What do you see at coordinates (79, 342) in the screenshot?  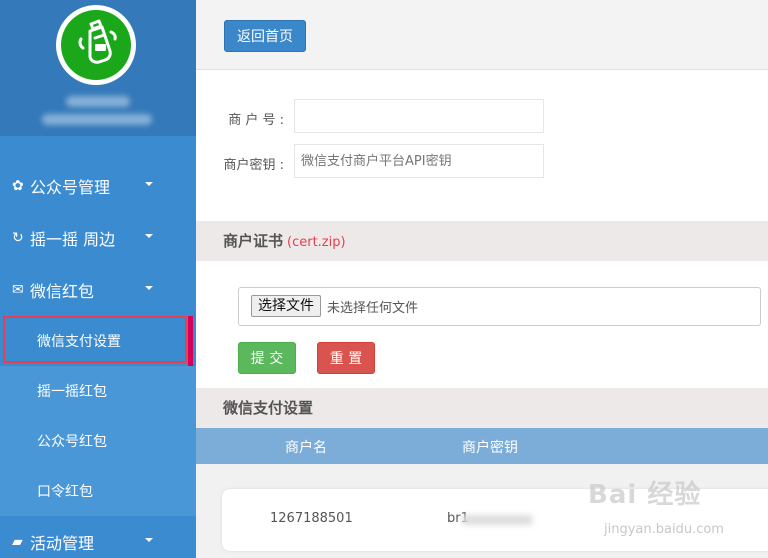 I see `sidebar-subitem-label: 微信支付设置` at bounding box center [79, 342].